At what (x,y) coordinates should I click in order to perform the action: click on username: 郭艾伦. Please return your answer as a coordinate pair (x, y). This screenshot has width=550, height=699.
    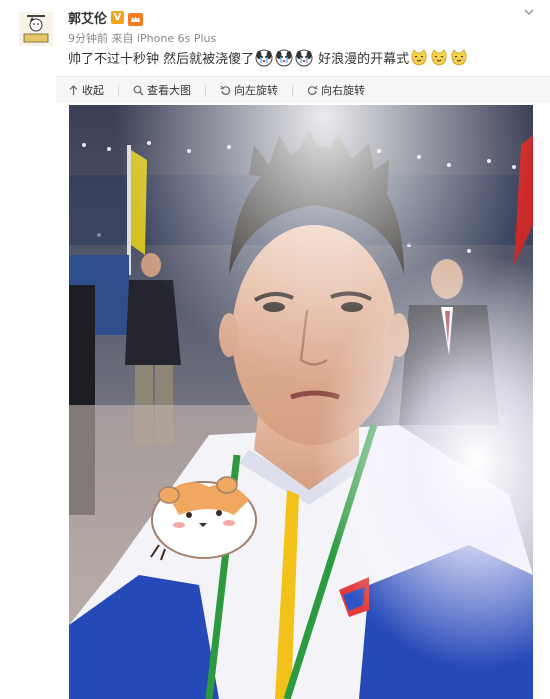
    Looking at the image, I should click on (87, 17).